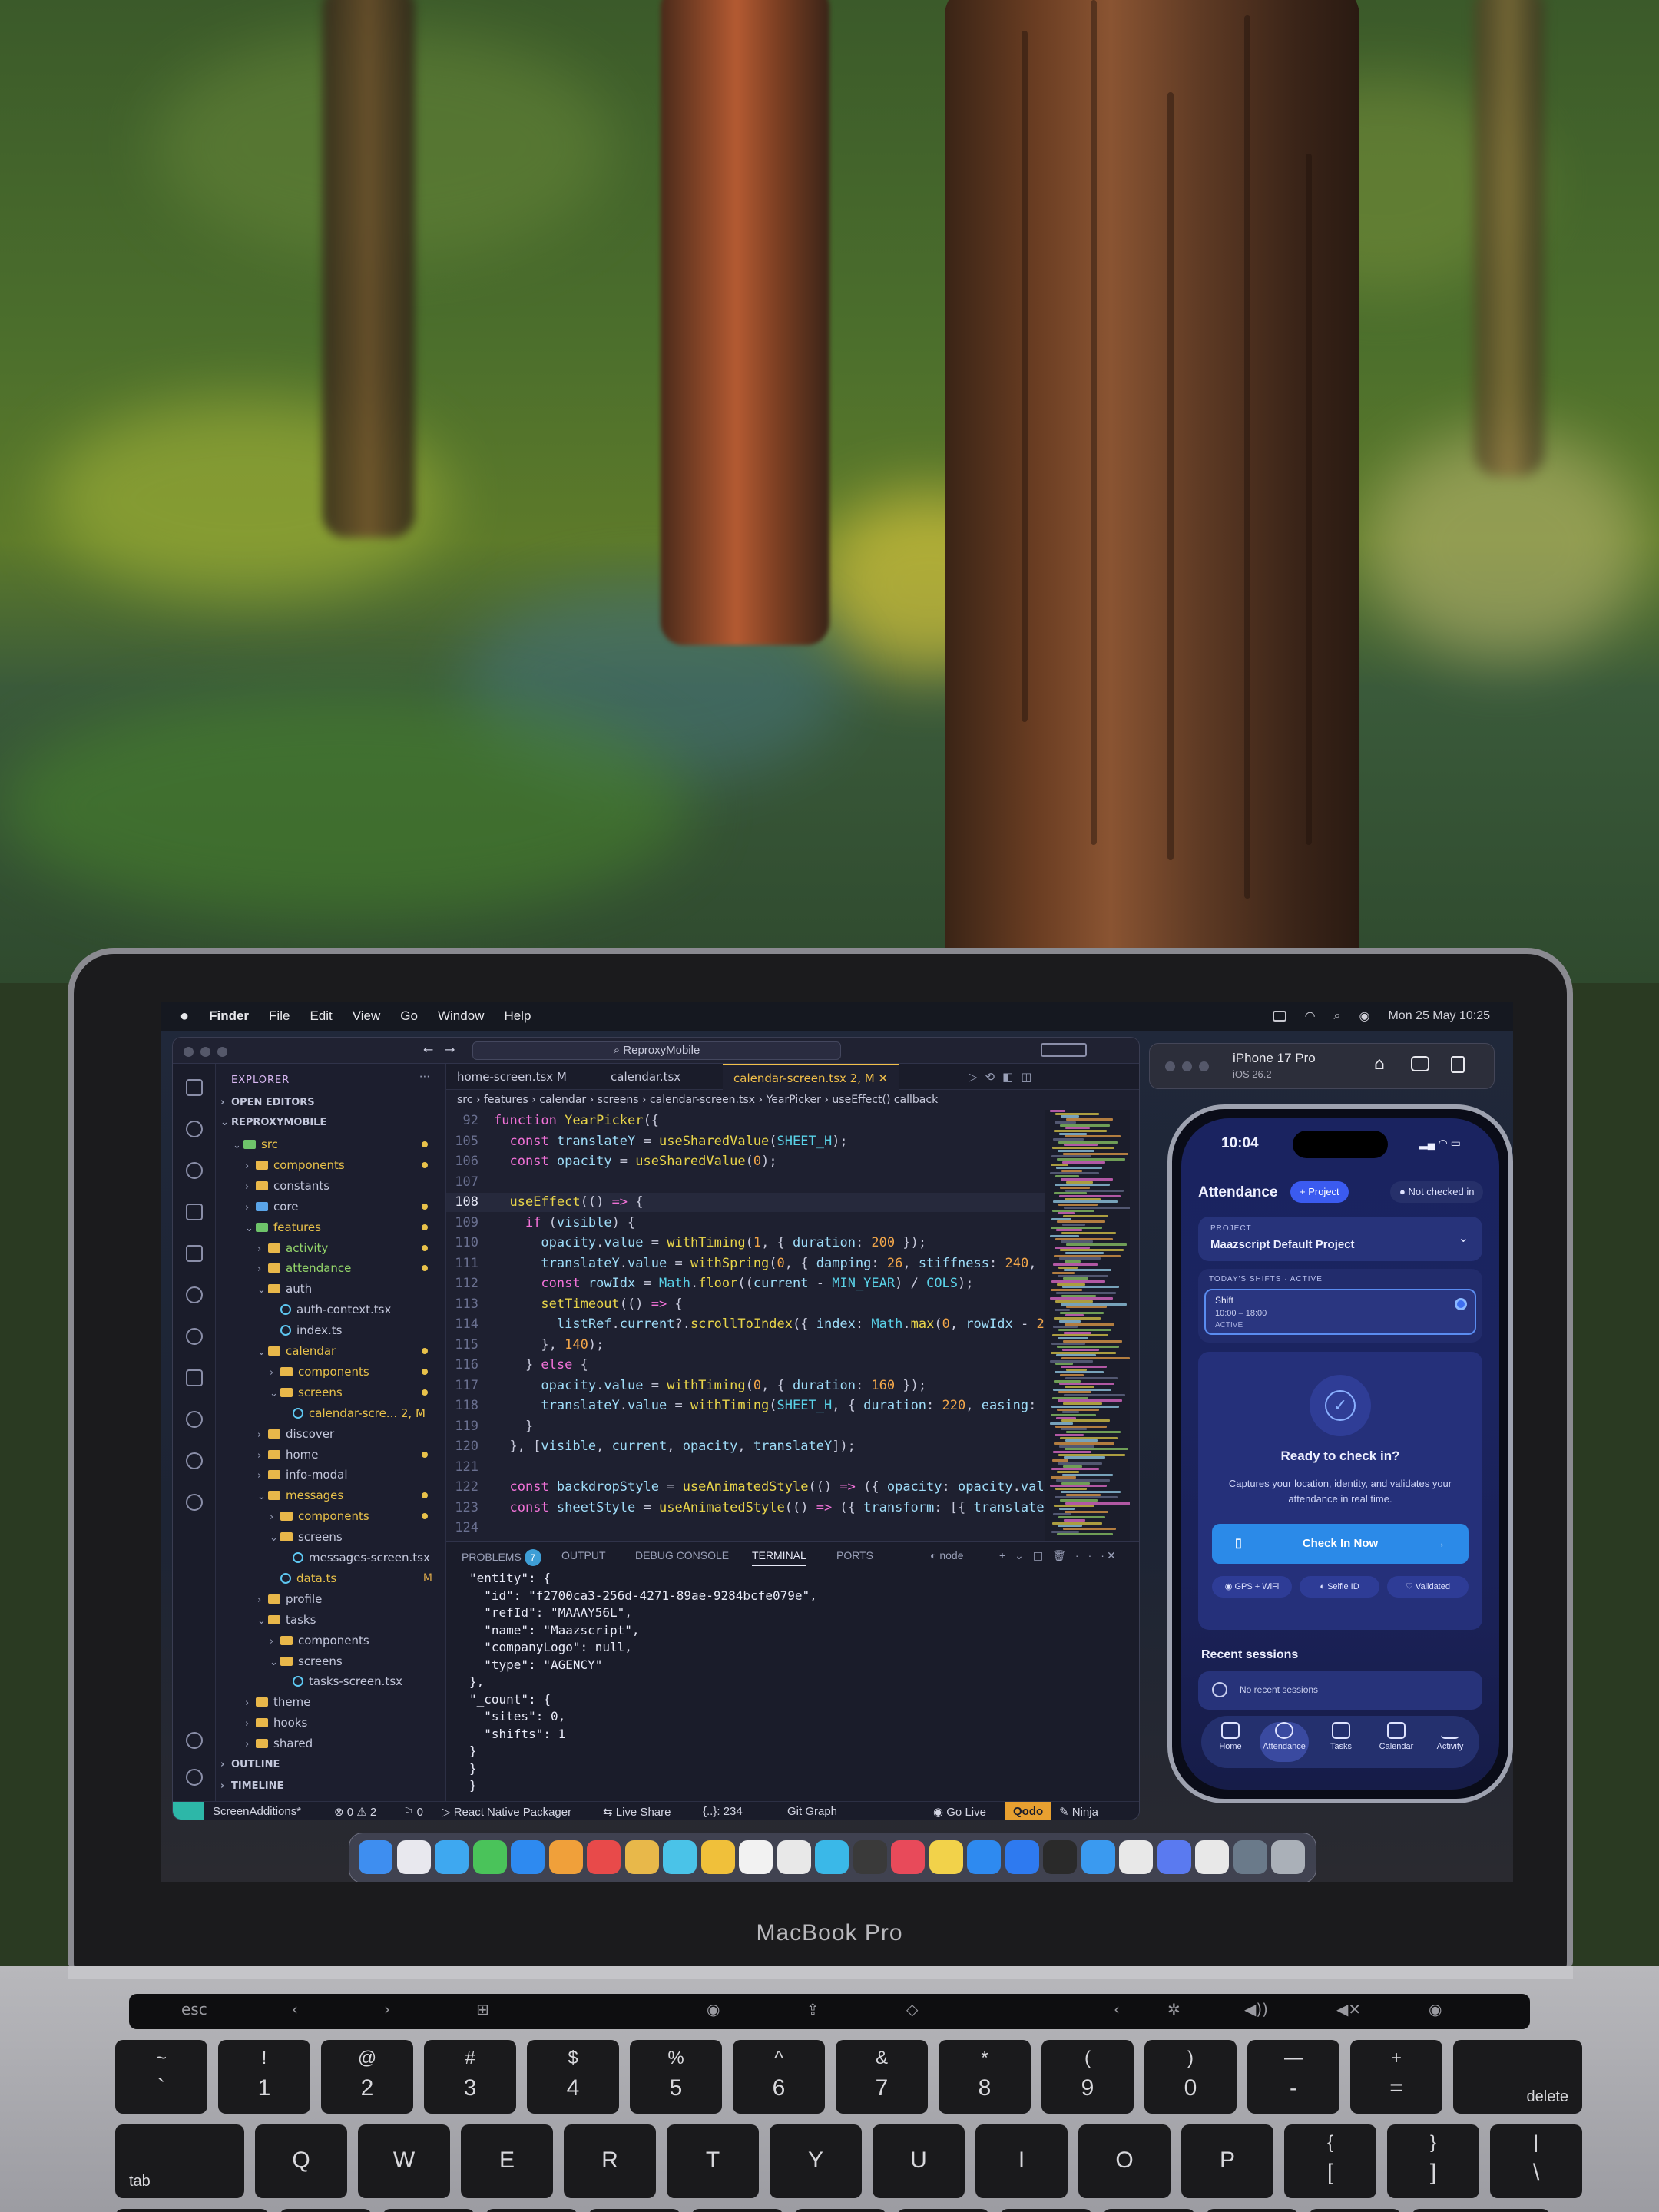 This screenshot has width=1659, height=2212. I want to click on rotate-icon, so click(1458, 1064).